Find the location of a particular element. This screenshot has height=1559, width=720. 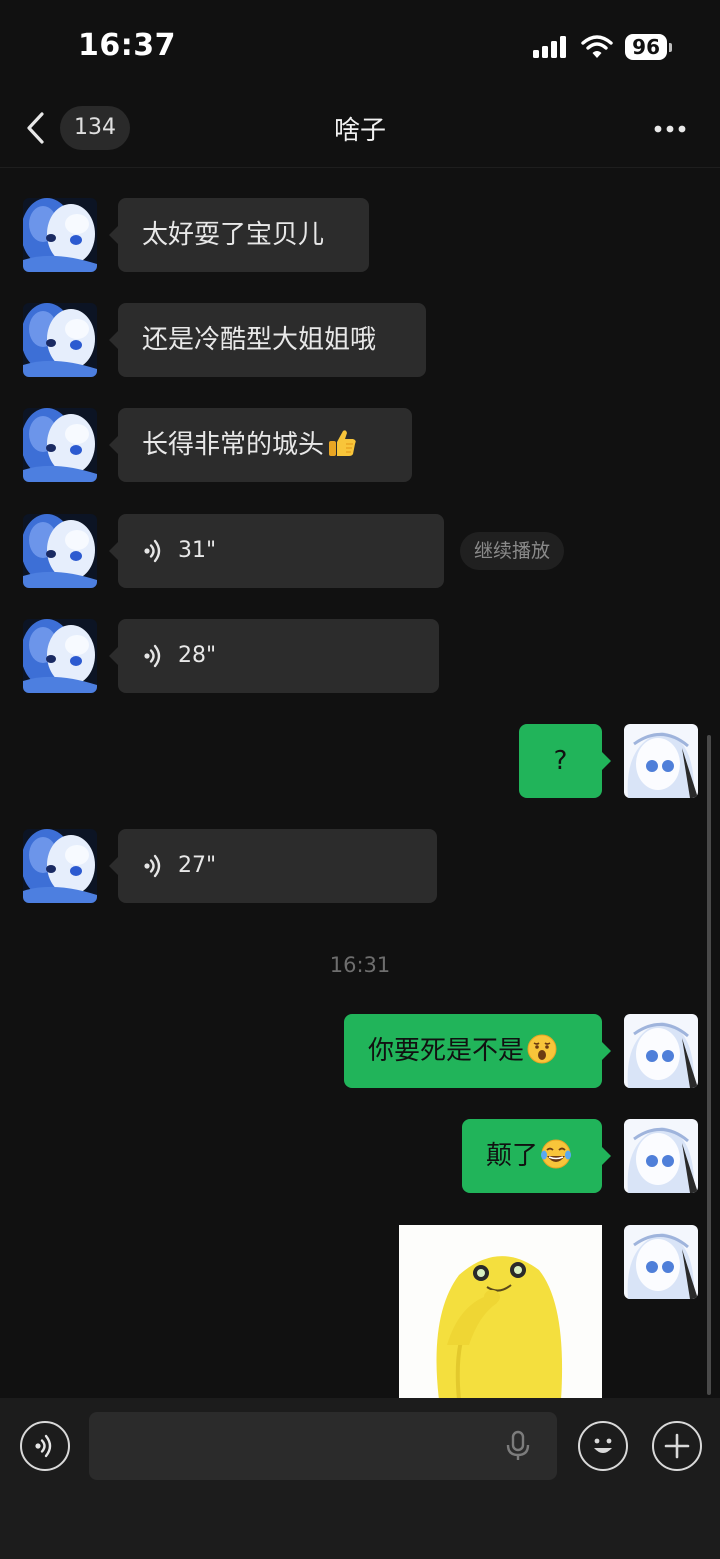

plus-icon is located at coordinates (677, 1446).